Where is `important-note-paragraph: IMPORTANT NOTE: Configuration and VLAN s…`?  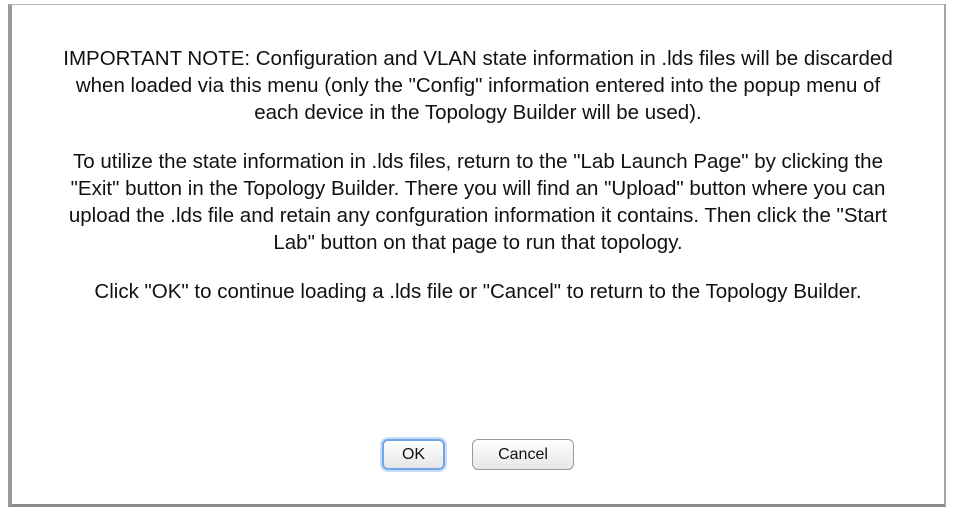 important-note-paragraph: IMPORTANT NOTE: Configuration and VLAN s… is located at coordinates (478, 85).